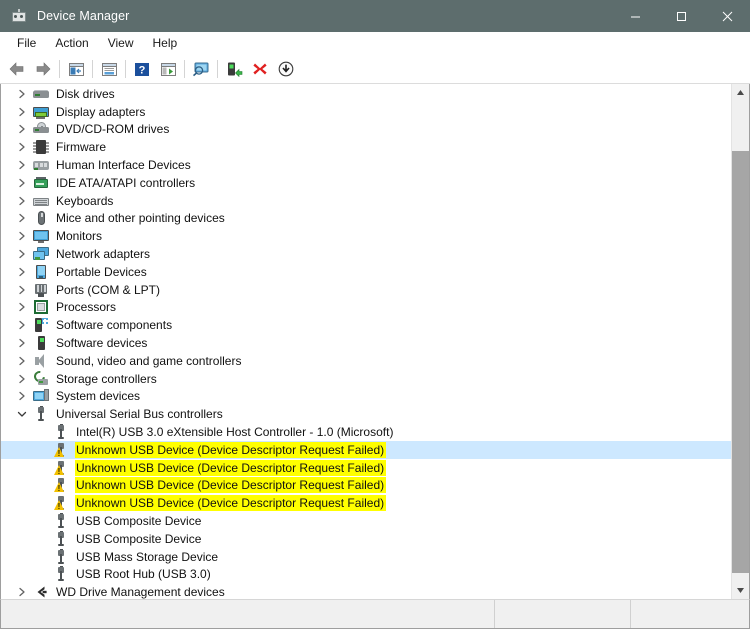  Describe the element at coordinates (727, 16) in the screenshot. I see `close-icon` at that location.